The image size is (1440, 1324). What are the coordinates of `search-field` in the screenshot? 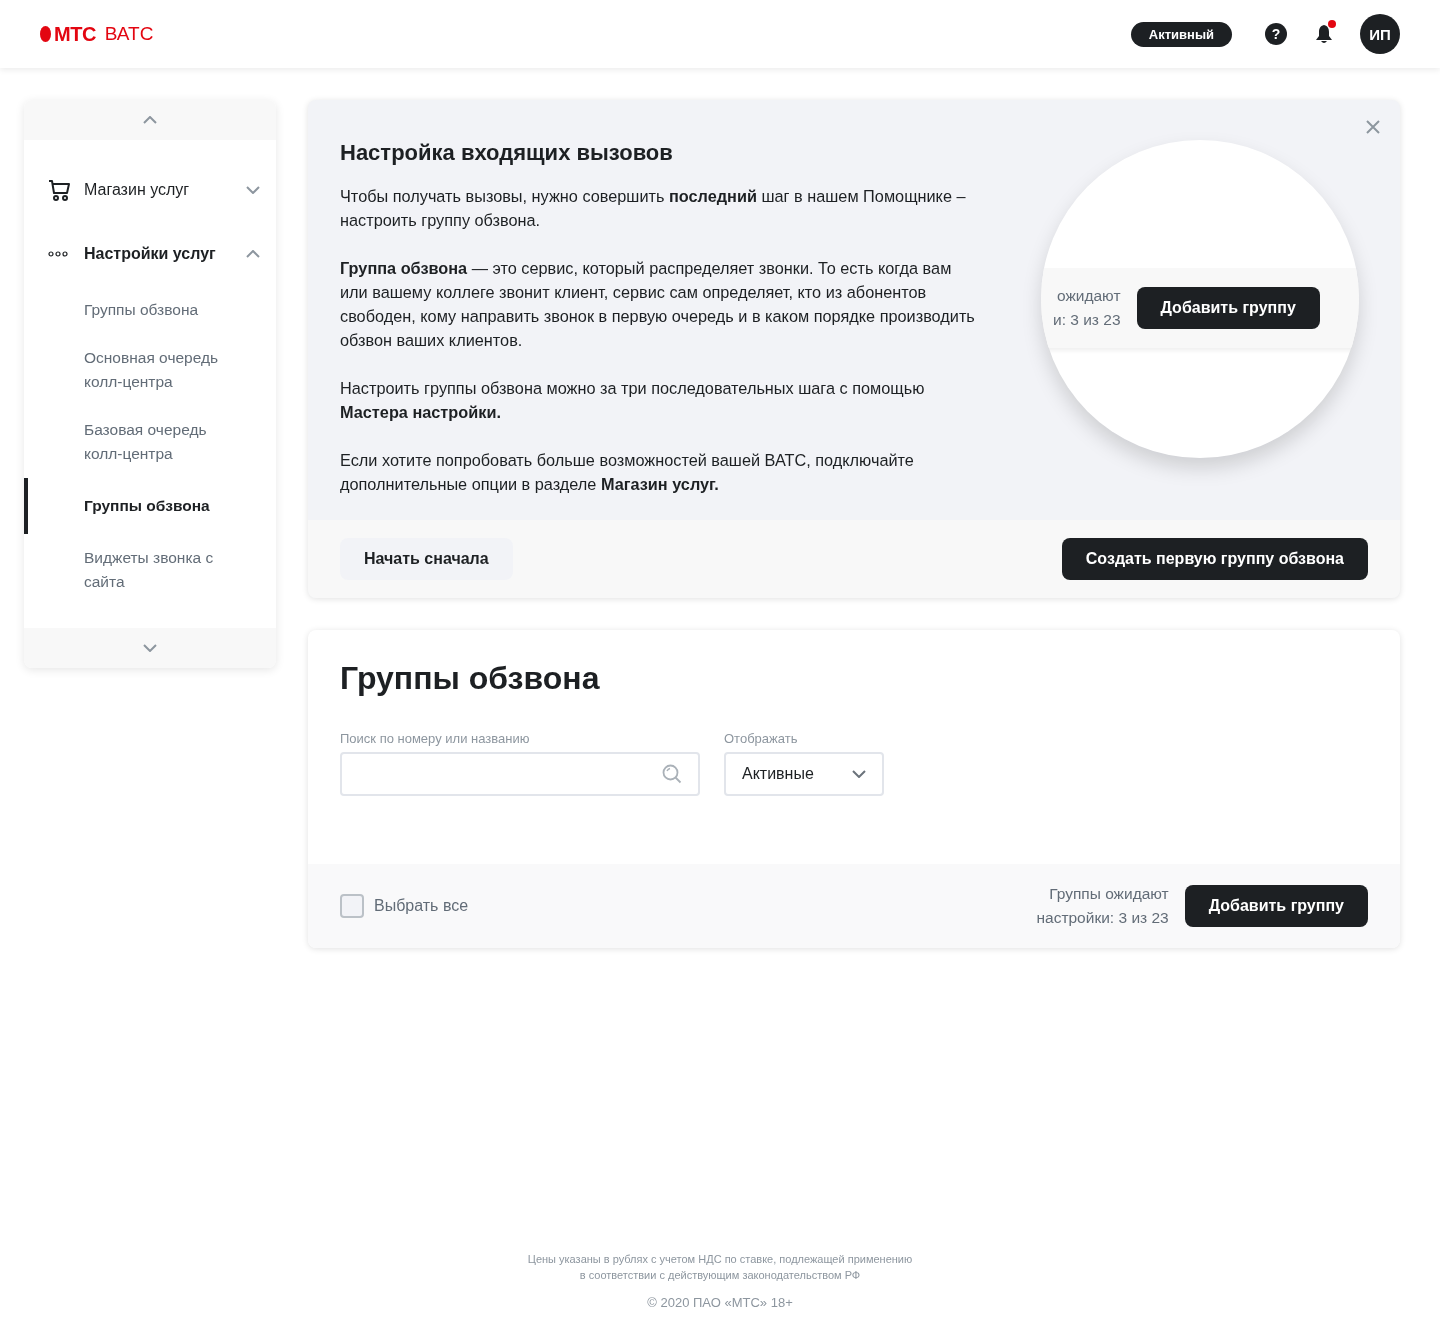 It's located at (520, 774).